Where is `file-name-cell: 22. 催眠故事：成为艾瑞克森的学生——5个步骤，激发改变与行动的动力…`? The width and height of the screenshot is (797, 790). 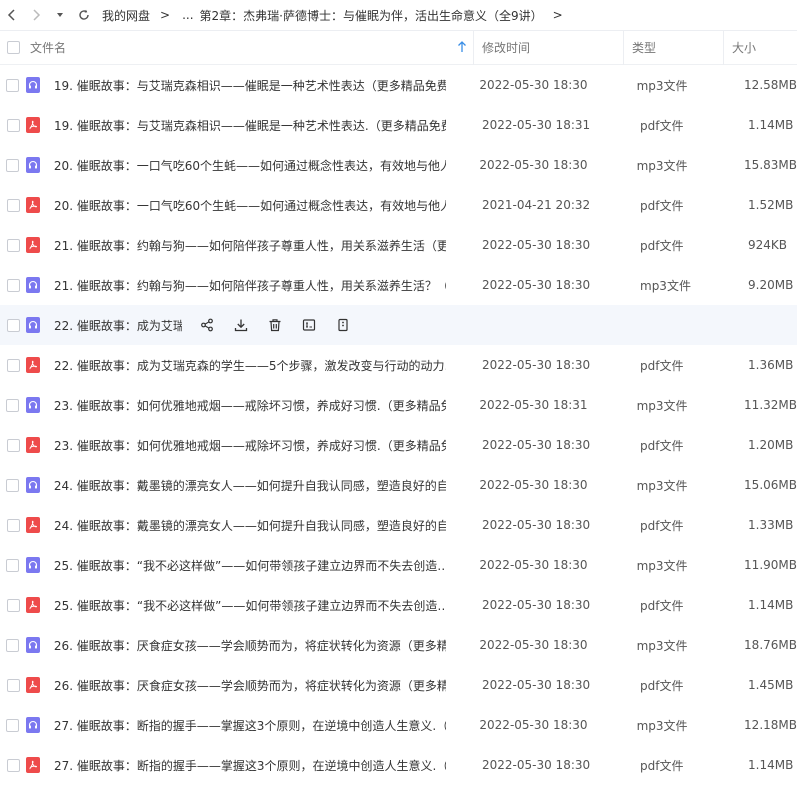
file-name-cell: 22. 催眠故事：成为艾瑞克森的学生——5个步骤，激发改变与行动的动力… is located at coordinates (250, 365).